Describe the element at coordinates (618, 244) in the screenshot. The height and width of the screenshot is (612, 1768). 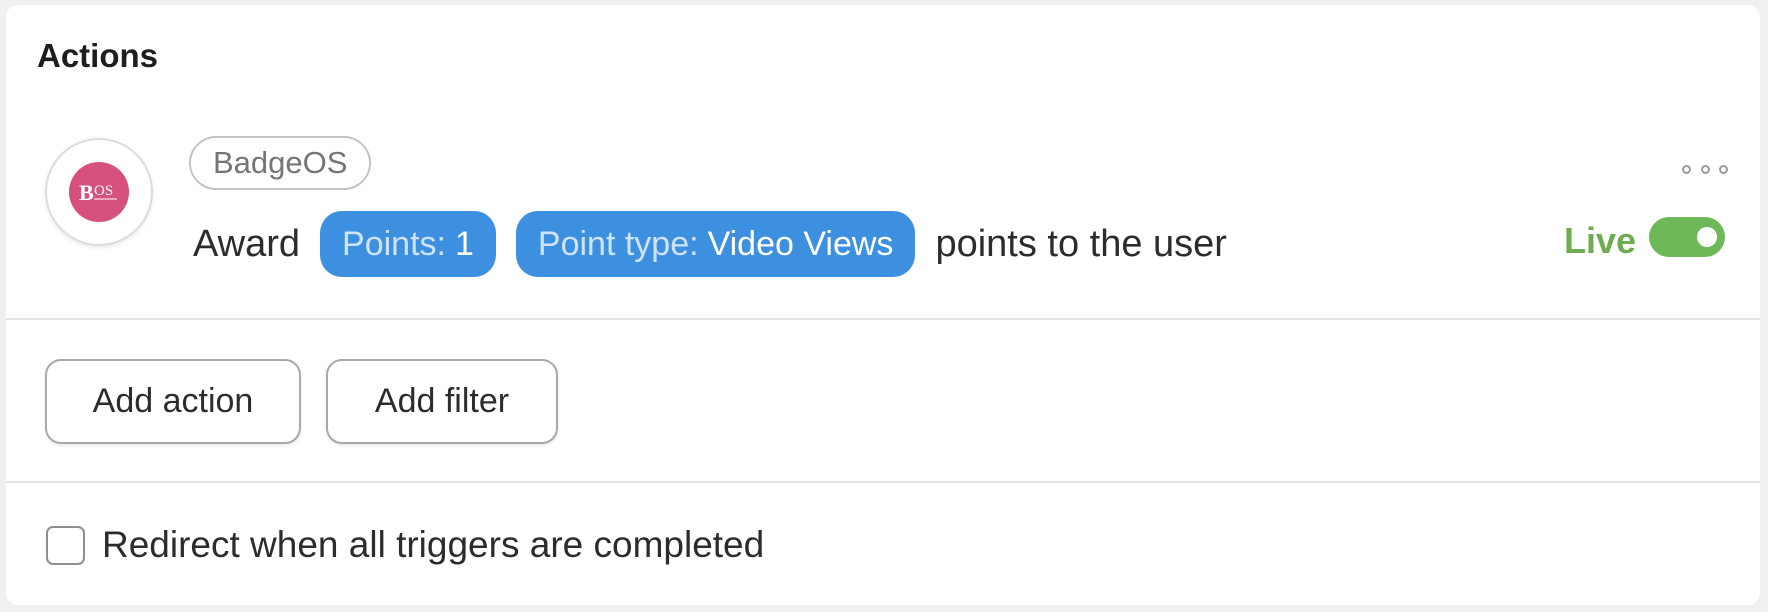
I see `point-type-pill-key: Point type:` at that location.